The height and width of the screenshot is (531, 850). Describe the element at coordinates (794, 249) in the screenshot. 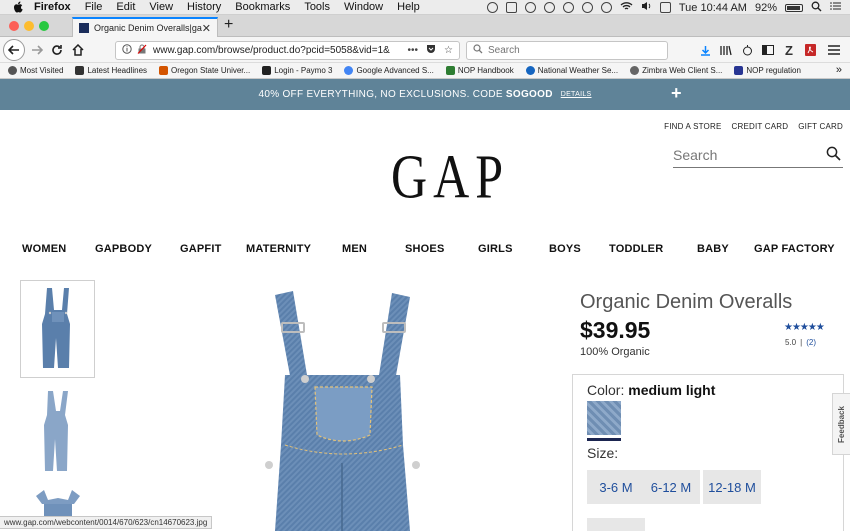

I see `nav-gap-factory: GAP FACTORY` at that location.